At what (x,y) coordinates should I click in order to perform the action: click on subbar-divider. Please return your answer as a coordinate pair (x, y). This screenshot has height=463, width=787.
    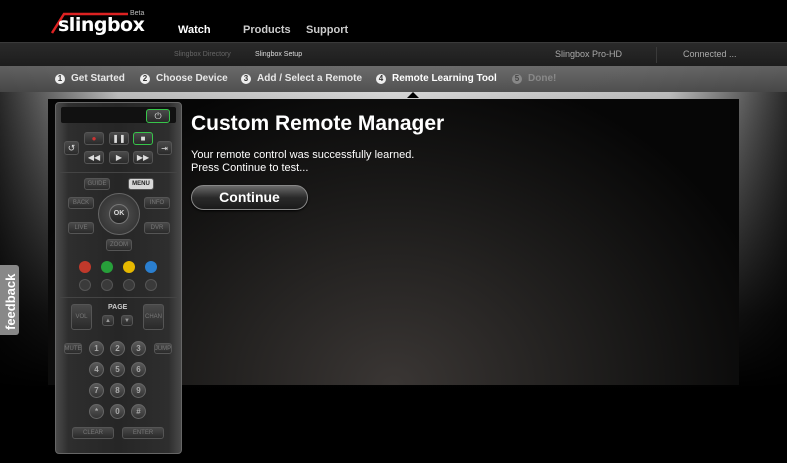
    Looking at the image, I should click on (656, 55).